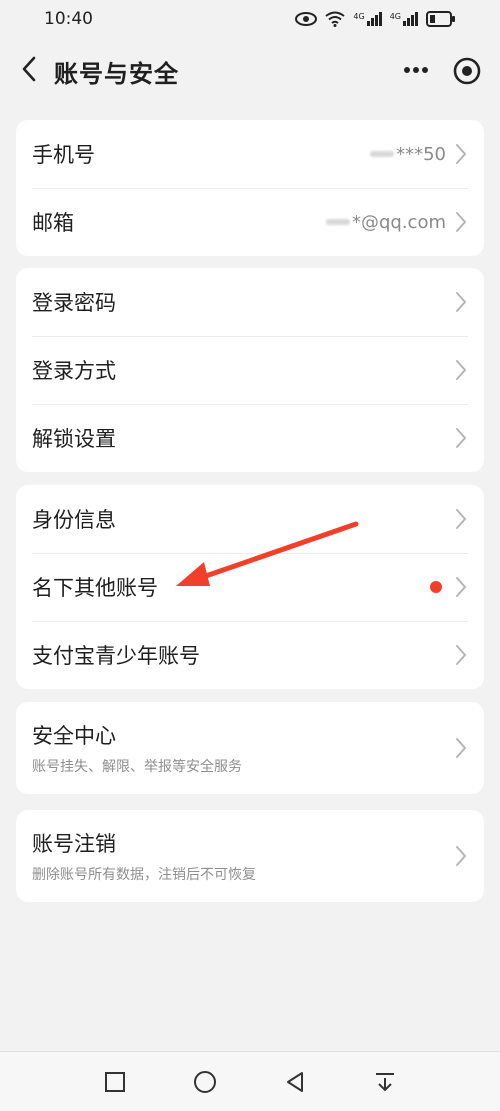 The height and width of the screenshot is (1111, 500). I want to click on more-dots-icon, so click(416, 70).